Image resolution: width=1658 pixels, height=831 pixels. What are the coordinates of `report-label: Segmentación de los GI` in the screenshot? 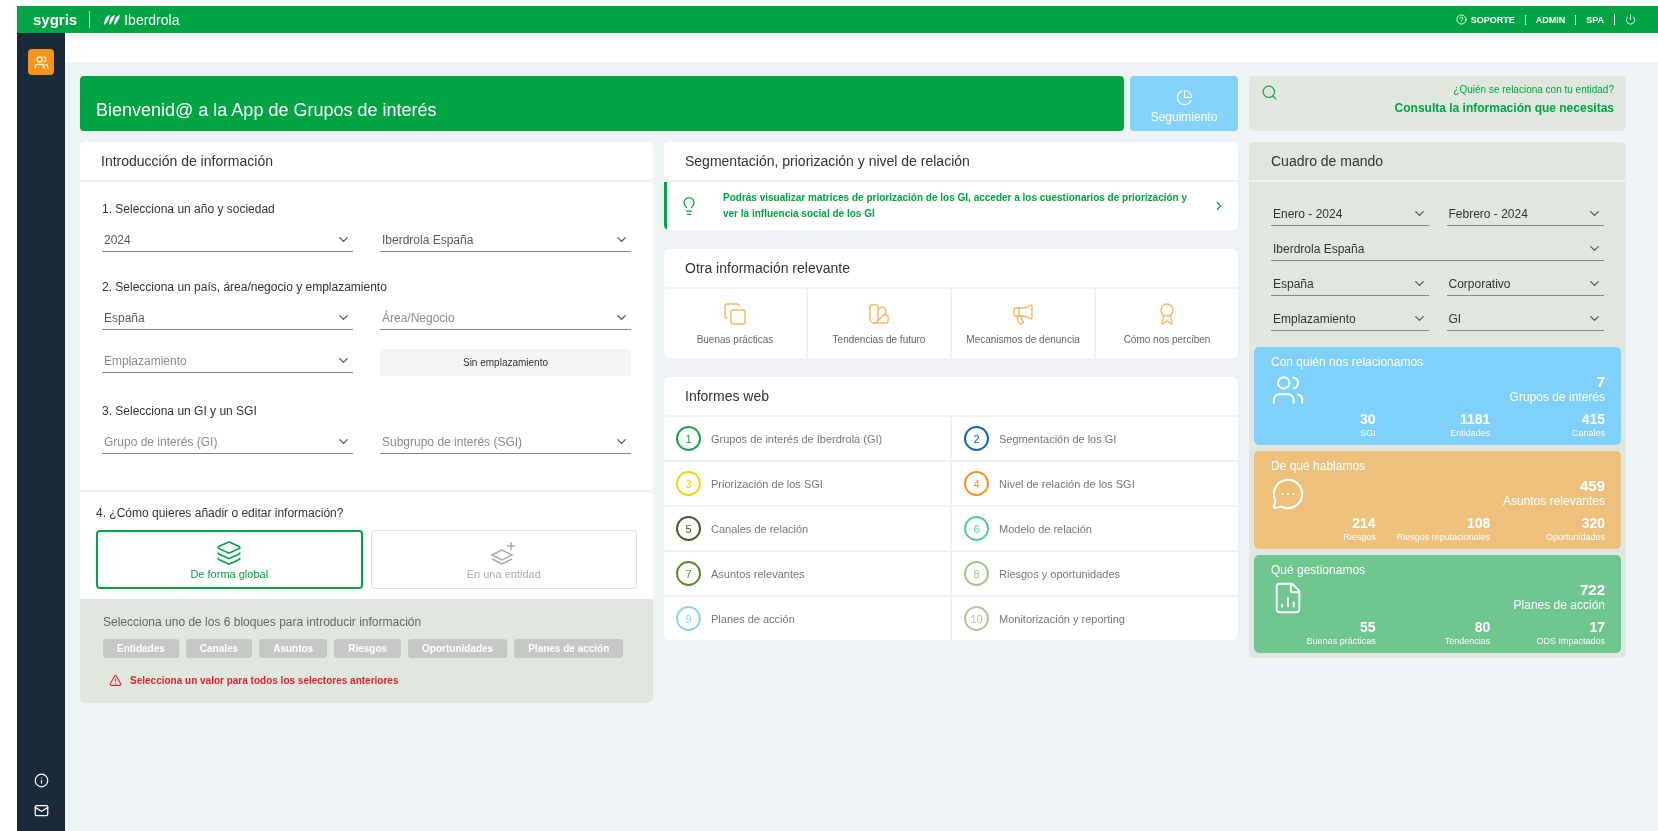 It's located at (1058, 438).